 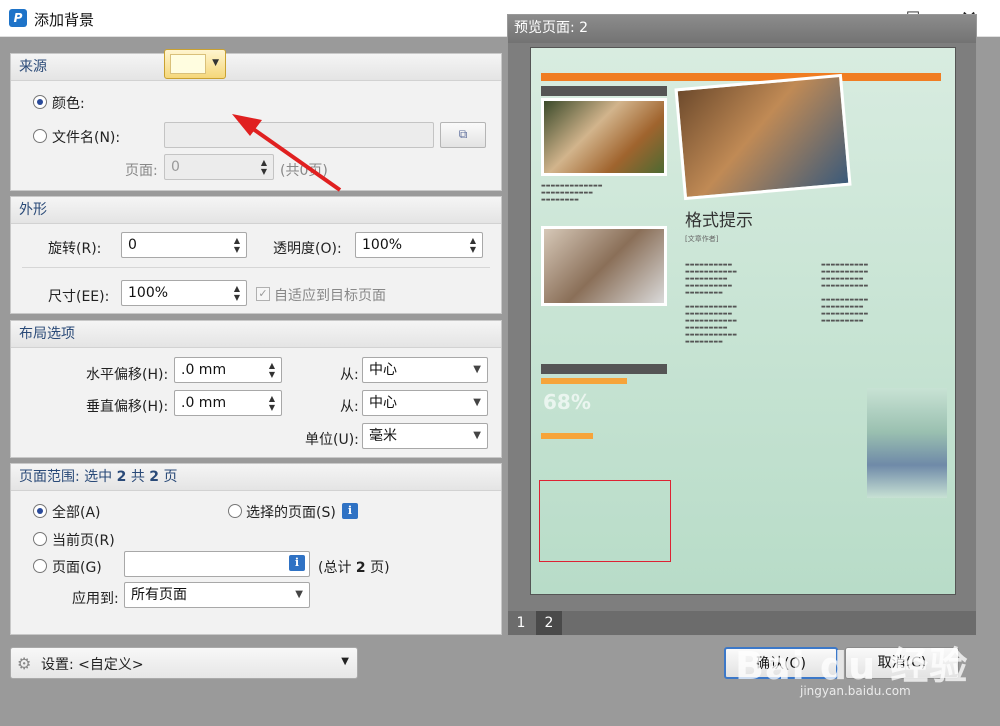 What do you see at coordinates (852, 666) in the screenshot?
I see `watermark-logo: Bai du 经验` at bounding box center [852, 666].